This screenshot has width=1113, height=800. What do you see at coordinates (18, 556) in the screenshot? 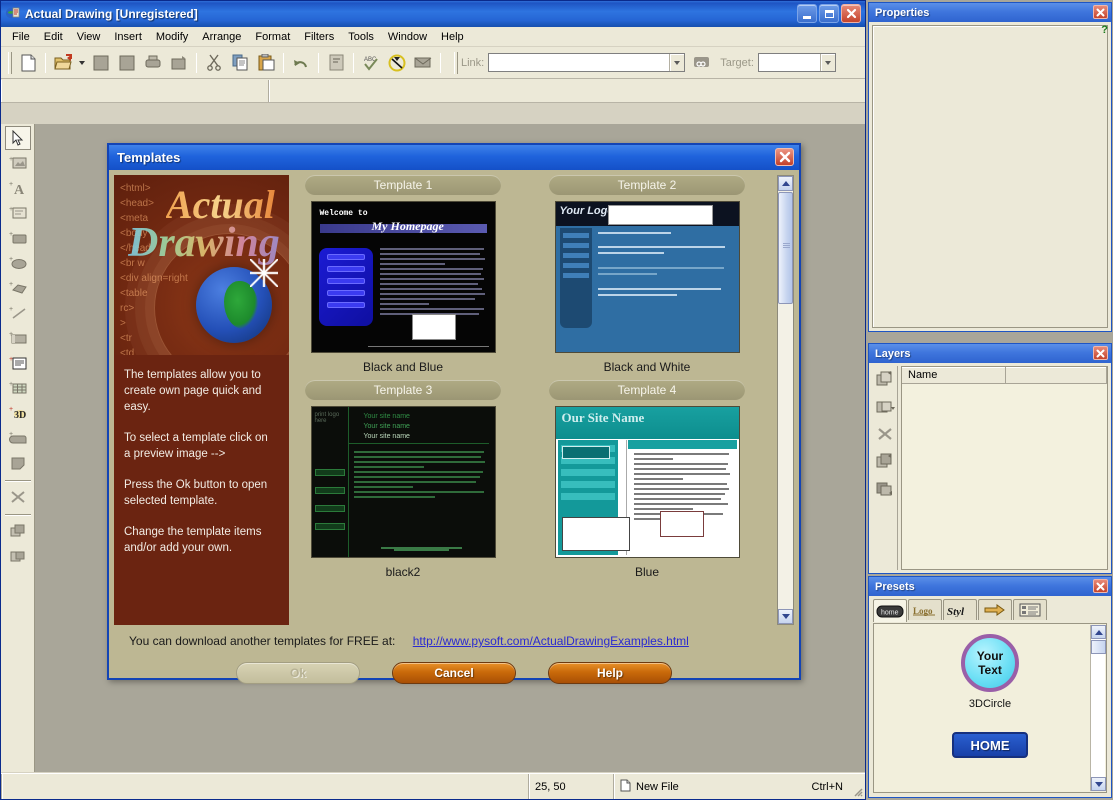
I see `duplicate-layer-tool` at bounding box center [18, 556].